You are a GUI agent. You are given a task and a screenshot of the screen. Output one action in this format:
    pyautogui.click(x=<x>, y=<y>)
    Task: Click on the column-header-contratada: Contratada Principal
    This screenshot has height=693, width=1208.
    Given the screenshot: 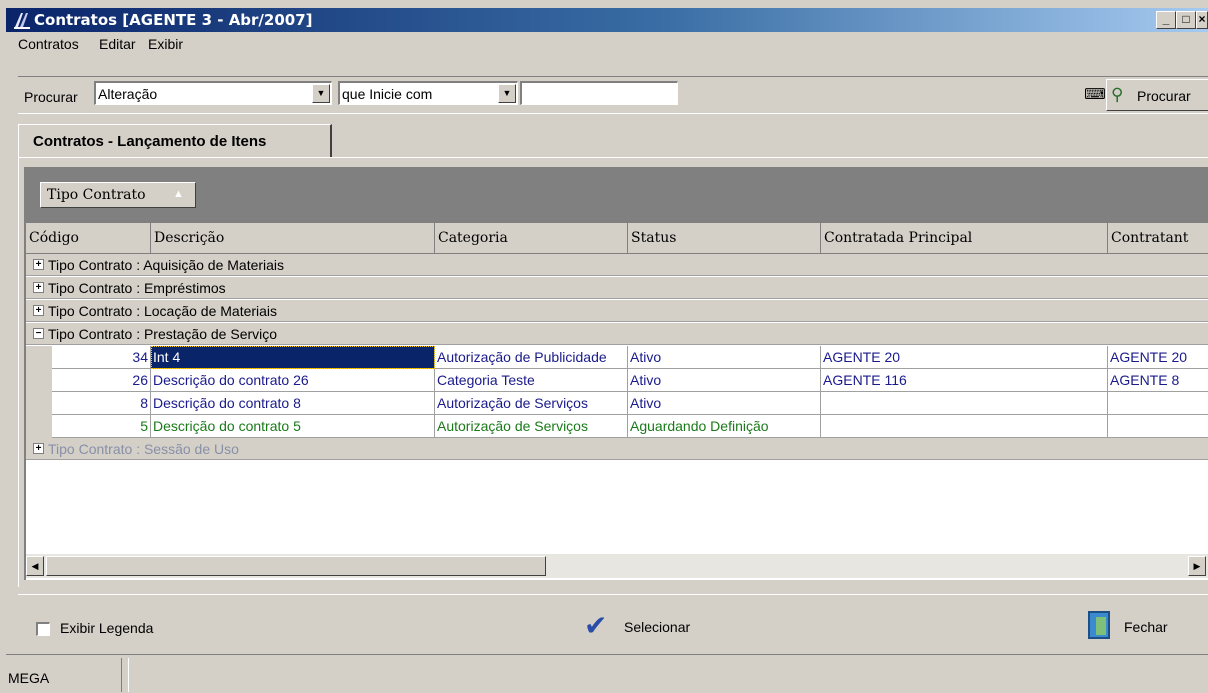 What is the action you would take?
    pyautogui.click(x=964, y=238)
    